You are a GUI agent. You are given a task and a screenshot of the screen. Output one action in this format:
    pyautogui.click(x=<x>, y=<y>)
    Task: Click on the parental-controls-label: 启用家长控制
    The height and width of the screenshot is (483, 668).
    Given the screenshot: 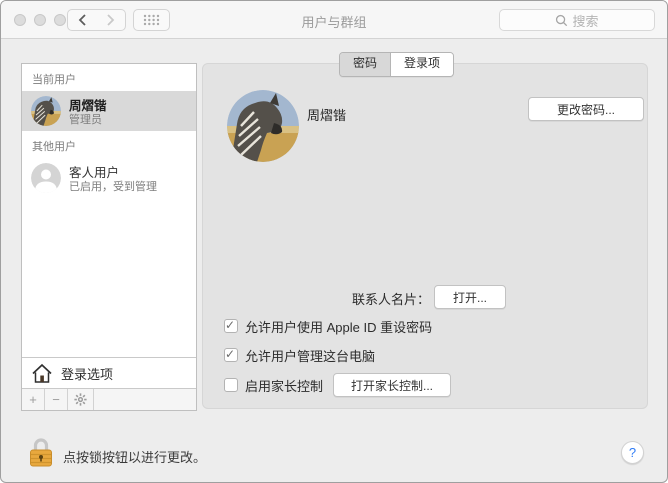 What is the action you would take?
    pyautogui.click(x=284, y=386)
    